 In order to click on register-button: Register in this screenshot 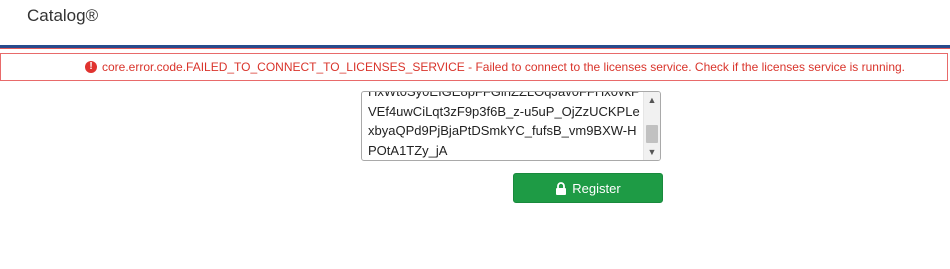, I will do `click(588, 188)`.